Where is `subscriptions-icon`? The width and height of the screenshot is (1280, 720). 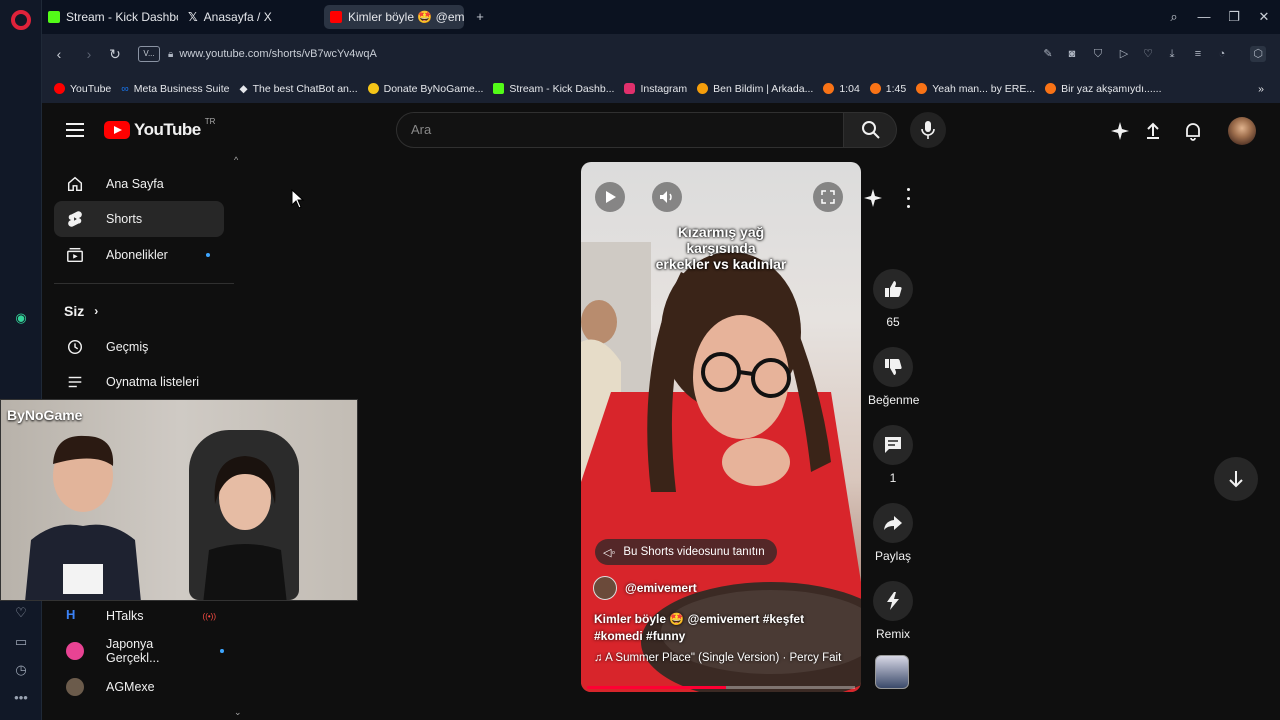 subscriptions-icon is located at coordinates (75, 255).